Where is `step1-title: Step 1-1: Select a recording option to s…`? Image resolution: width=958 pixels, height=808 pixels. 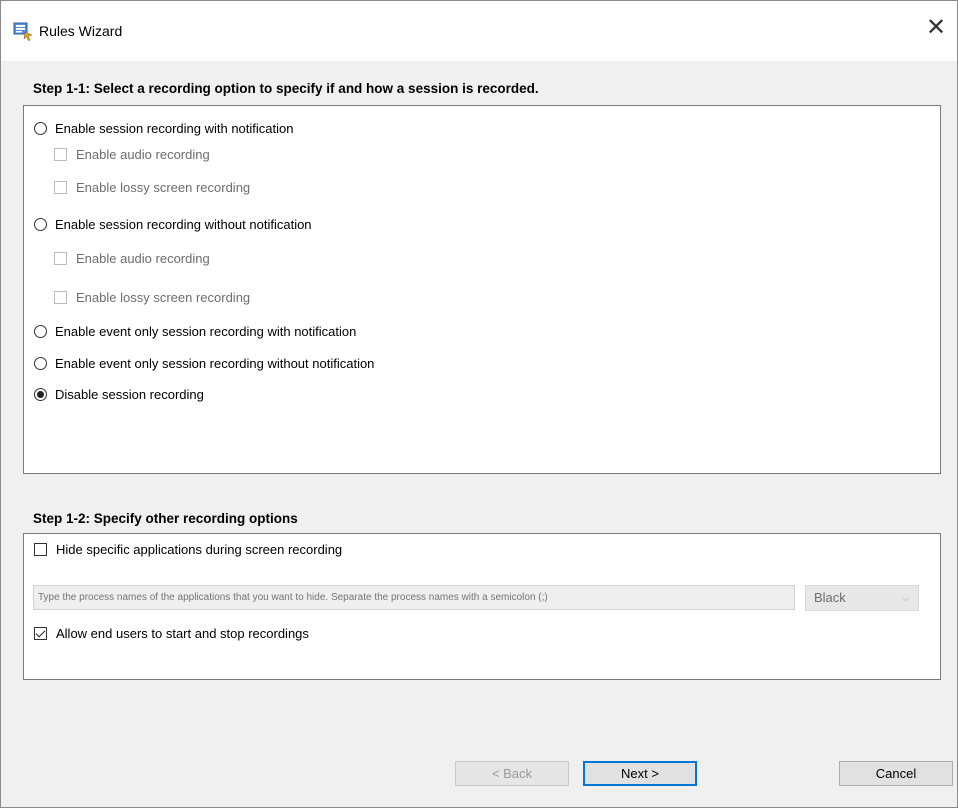
step1-title: Step 1-1: Select a recording option to s… is located at coordinates (286, 88).